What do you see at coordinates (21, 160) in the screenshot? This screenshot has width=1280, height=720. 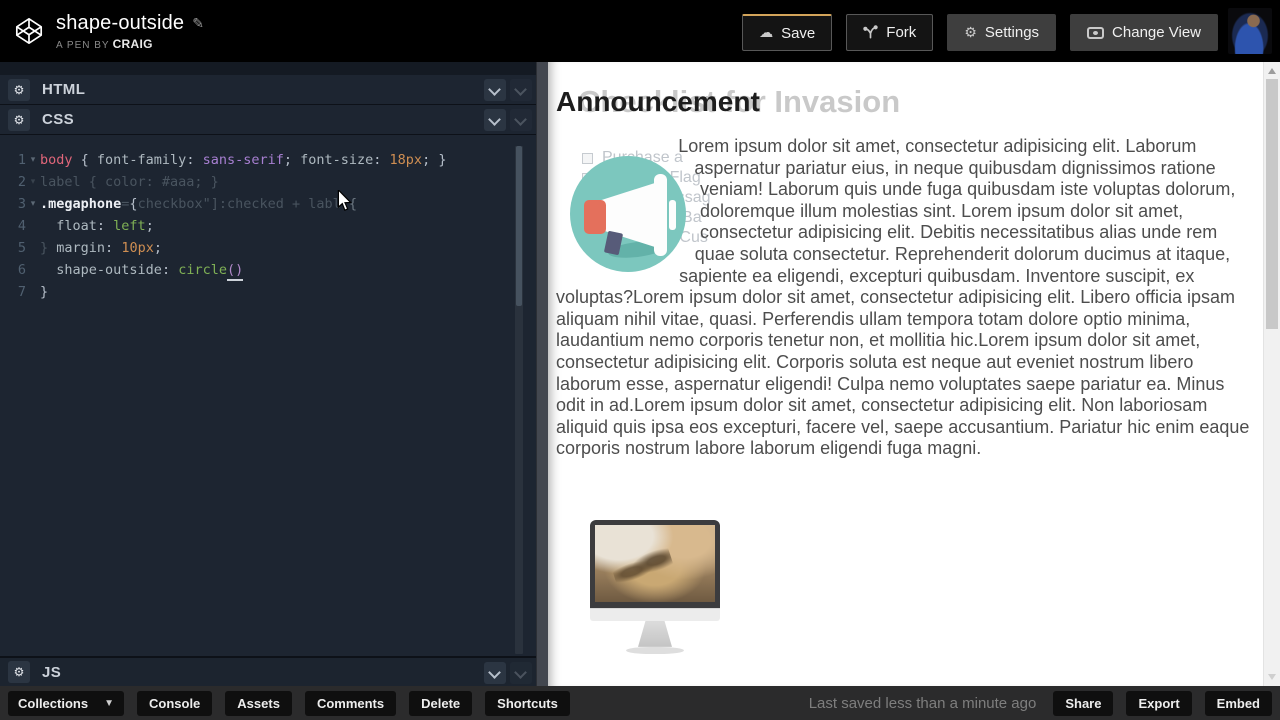 I see `line-number: 1` at bounding box center [21, 160].